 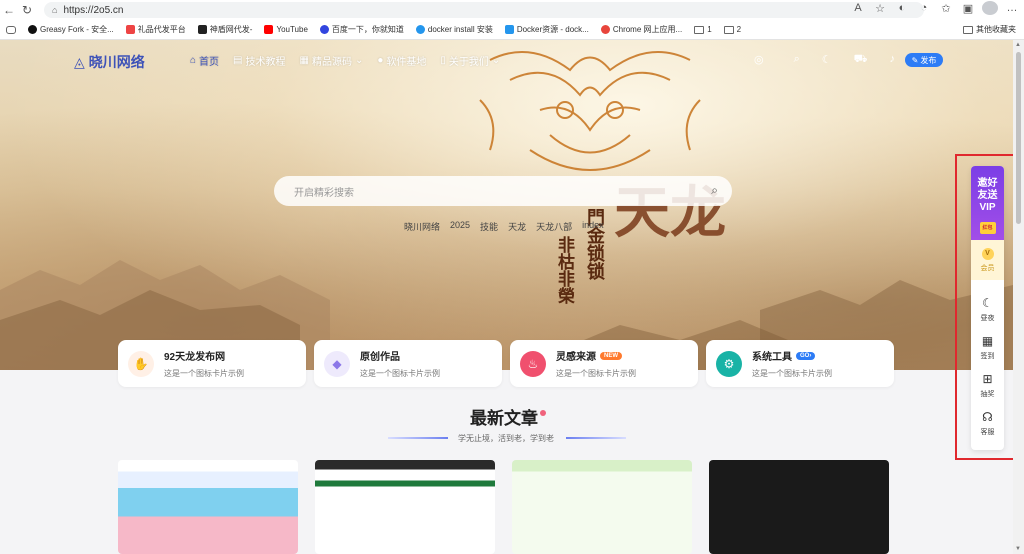 What do you see at coordinates (420, 29) in the screenshot?
I see `docker-icon` at bounding box center [420, 29].